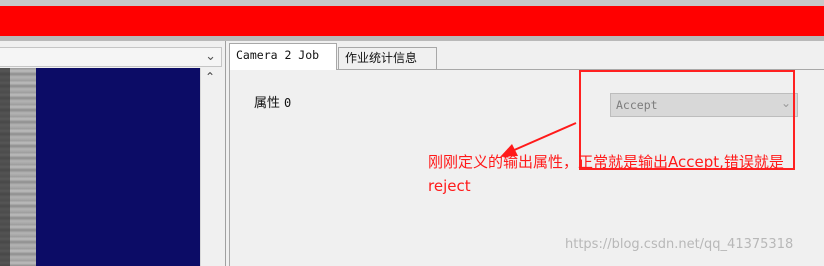 The width and height of the screenshot is (824, 266). Describe the element at coordinates (283, 56) in the screenshot. I see `tab-camera-2-job: Camera 2 Job` at that location.